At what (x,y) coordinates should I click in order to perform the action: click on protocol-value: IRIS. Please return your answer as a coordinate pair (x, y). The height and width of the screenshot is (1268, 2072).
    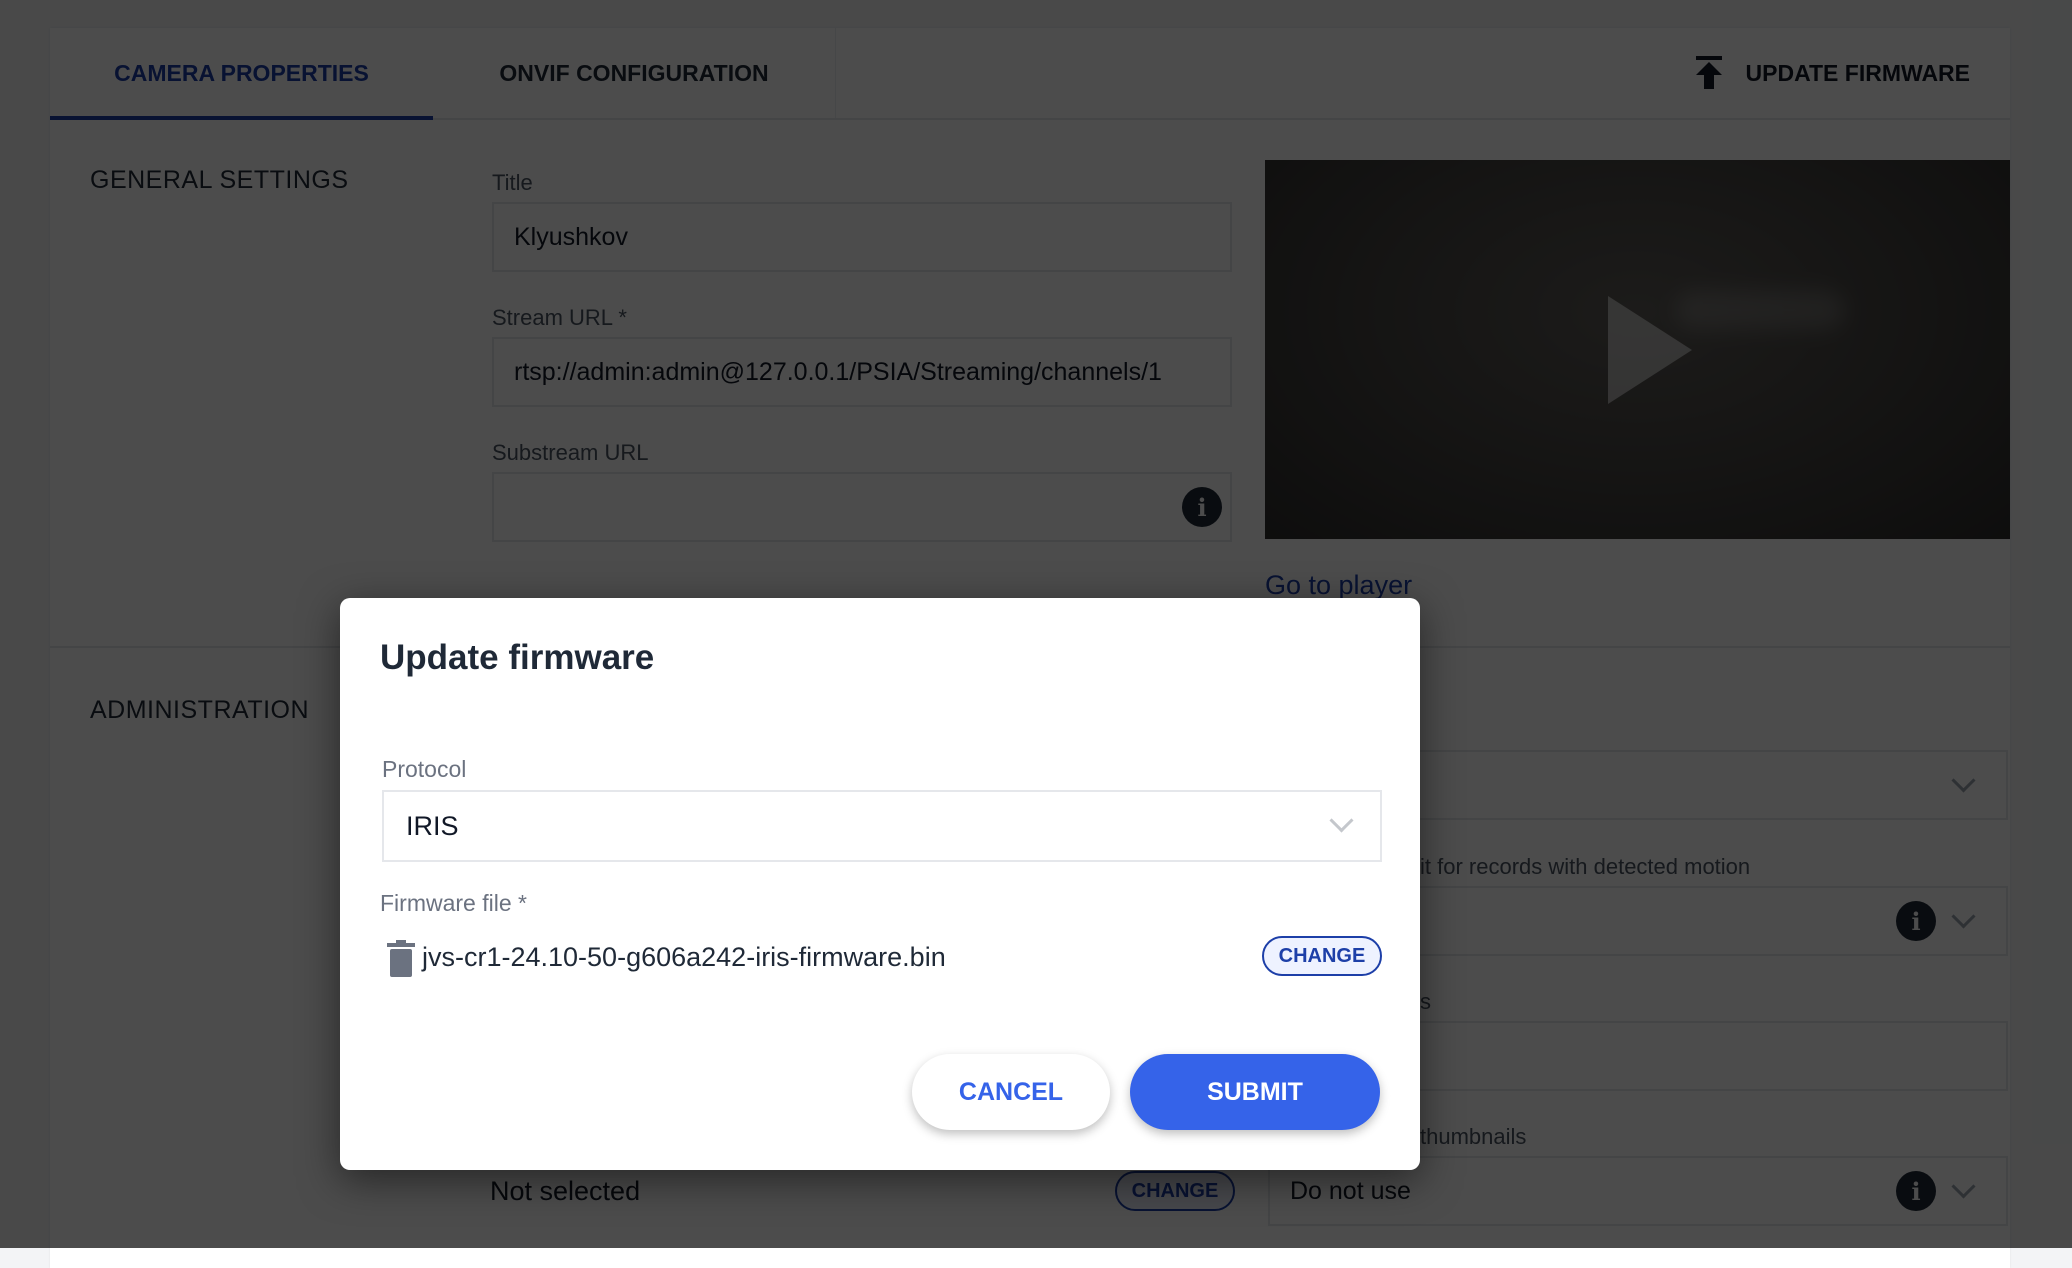
    Looking at the image, I should click on (432, 825).